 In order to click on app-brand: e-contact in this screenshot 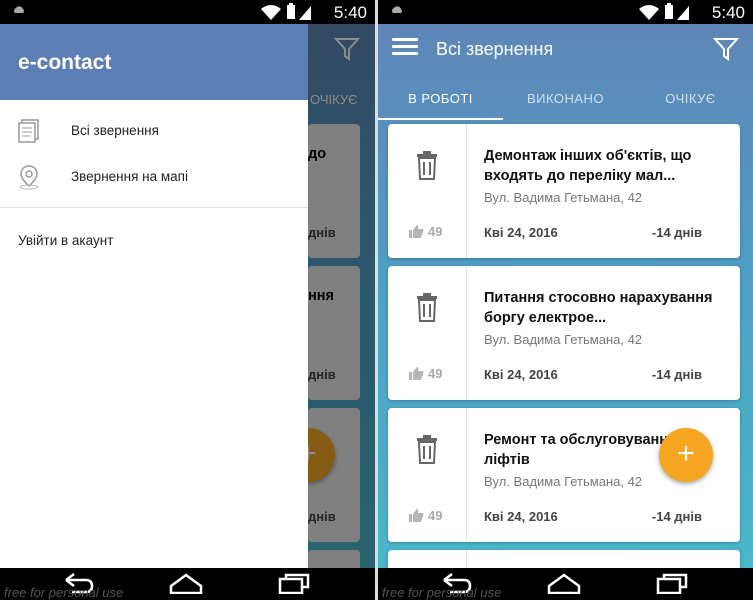, I will do `click(65, 62)`.